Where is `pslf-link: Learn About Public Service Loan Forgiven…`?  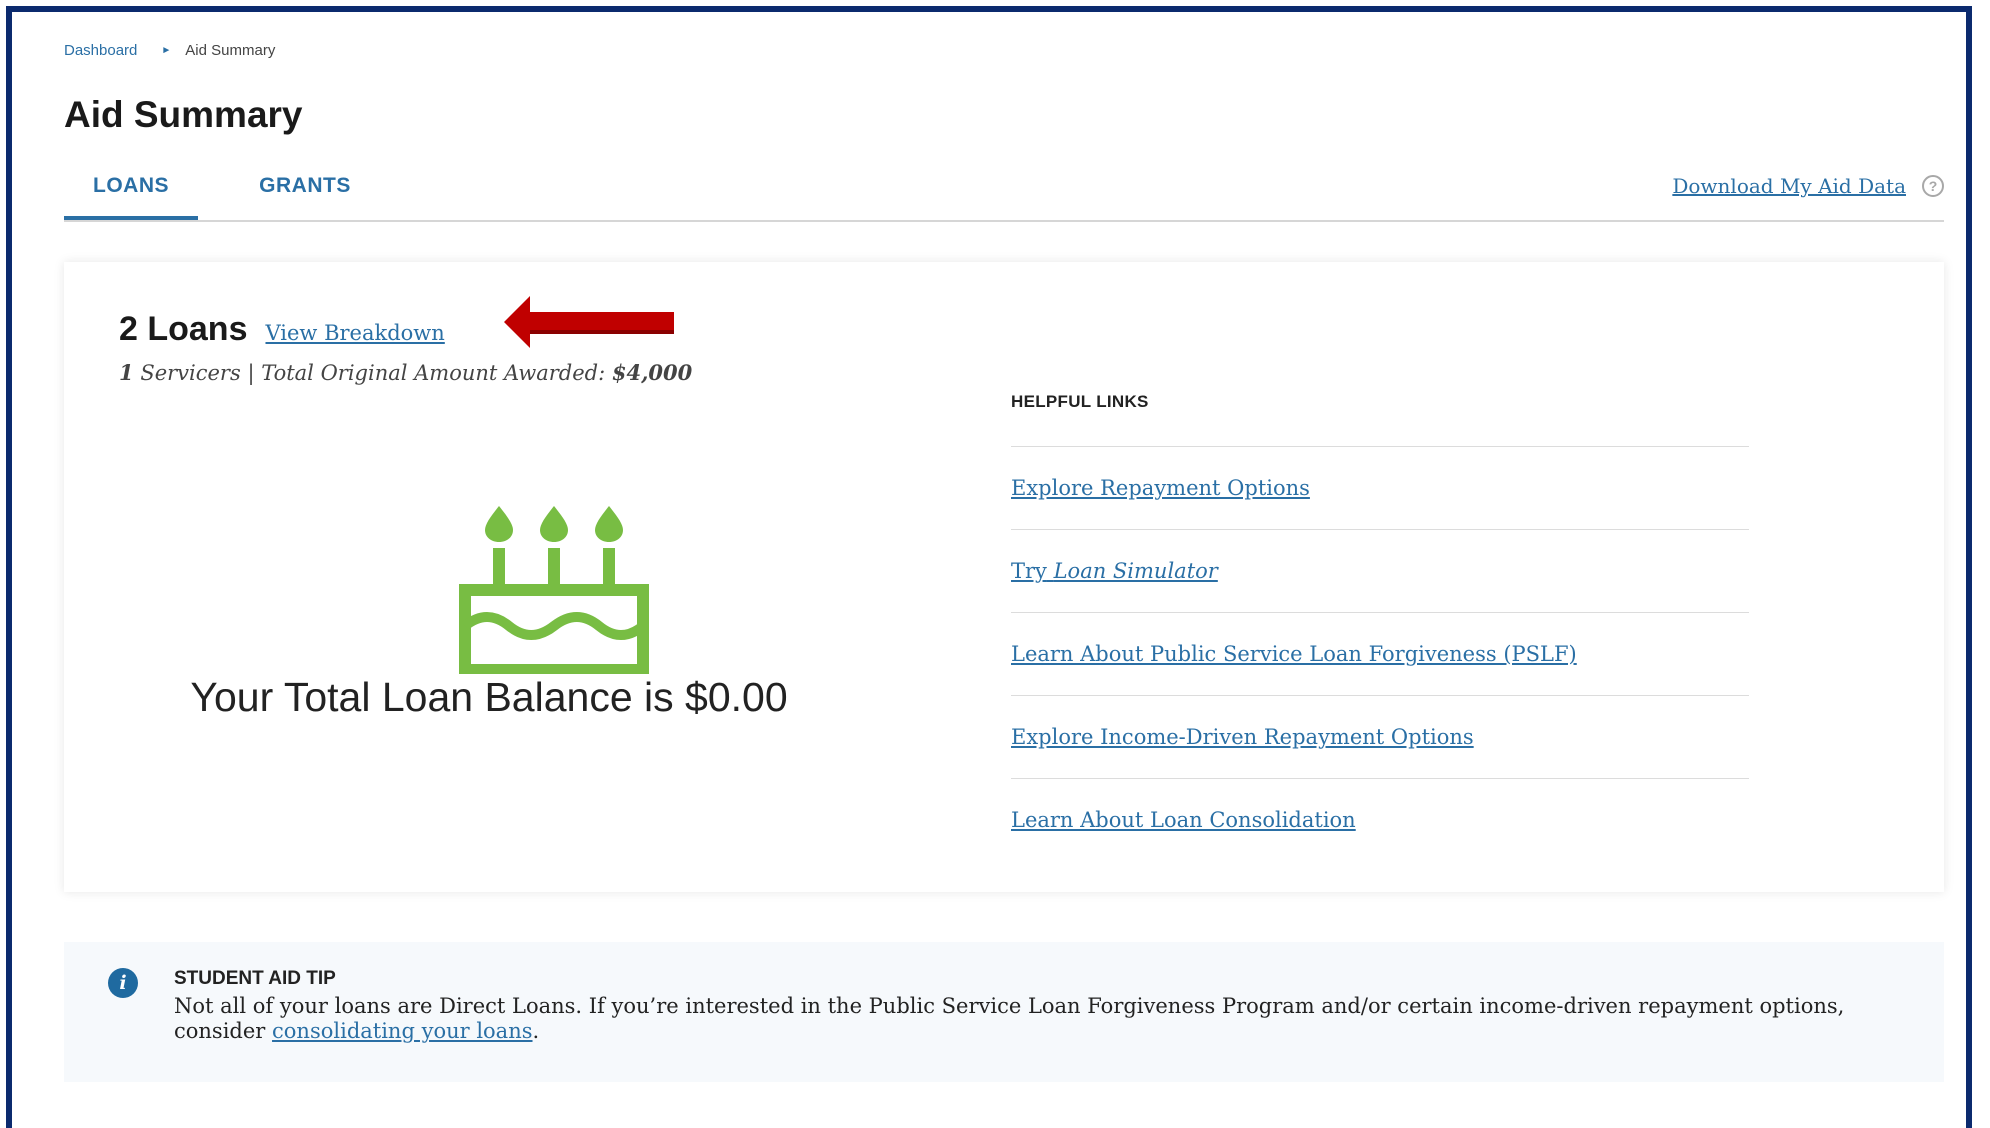 pslf-link: Learn About Public Service Loan Forgiven… is located at coordinates (1294, 654).